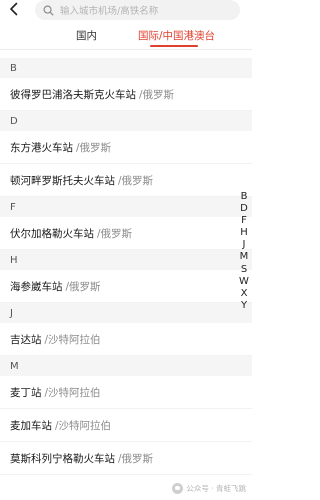  What do you see at coordinates (126, 147) in the screenshot?
I see `list-item: 东方港火车站/俄罗斯` at bounding box center [126, 147].